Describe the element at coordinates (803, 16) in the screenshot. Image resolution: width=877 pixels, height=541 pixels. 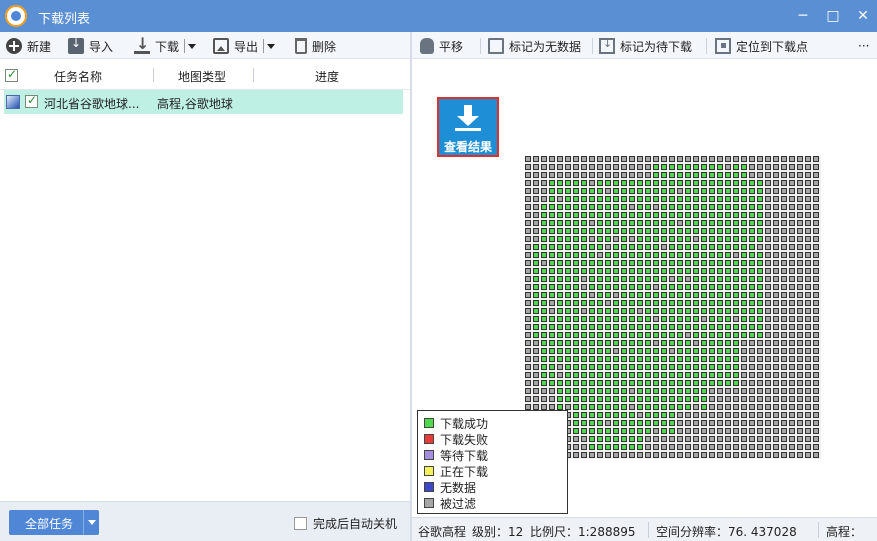
I see `minimize-button: ─` at that location.